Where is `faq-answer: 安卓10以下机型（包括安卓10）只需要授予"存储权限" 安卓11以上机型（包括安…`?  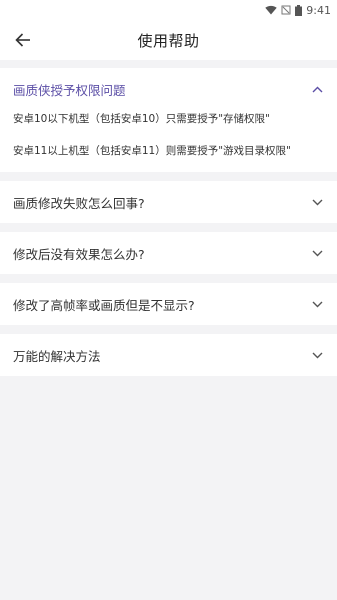
faq-answer: 安卓10以下机型（包括安卓10）只需要授予"存储权限" 安卓11以上机型（包括安… is located at coordinates (168, 141).